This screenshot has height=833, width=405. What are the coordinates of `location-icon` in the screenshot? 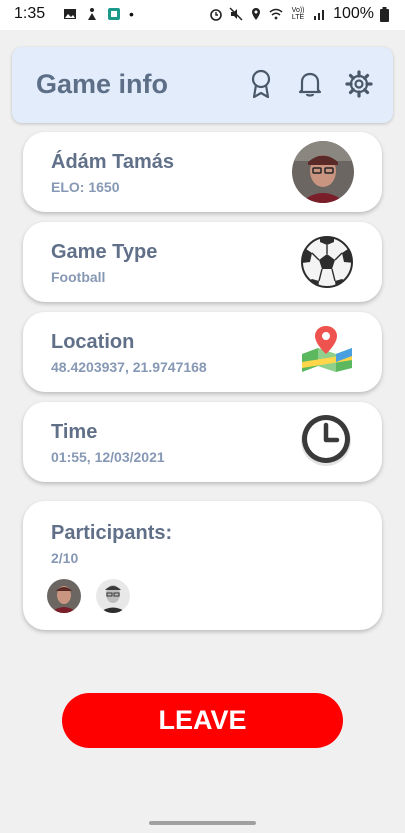 It's located at (256, 14).